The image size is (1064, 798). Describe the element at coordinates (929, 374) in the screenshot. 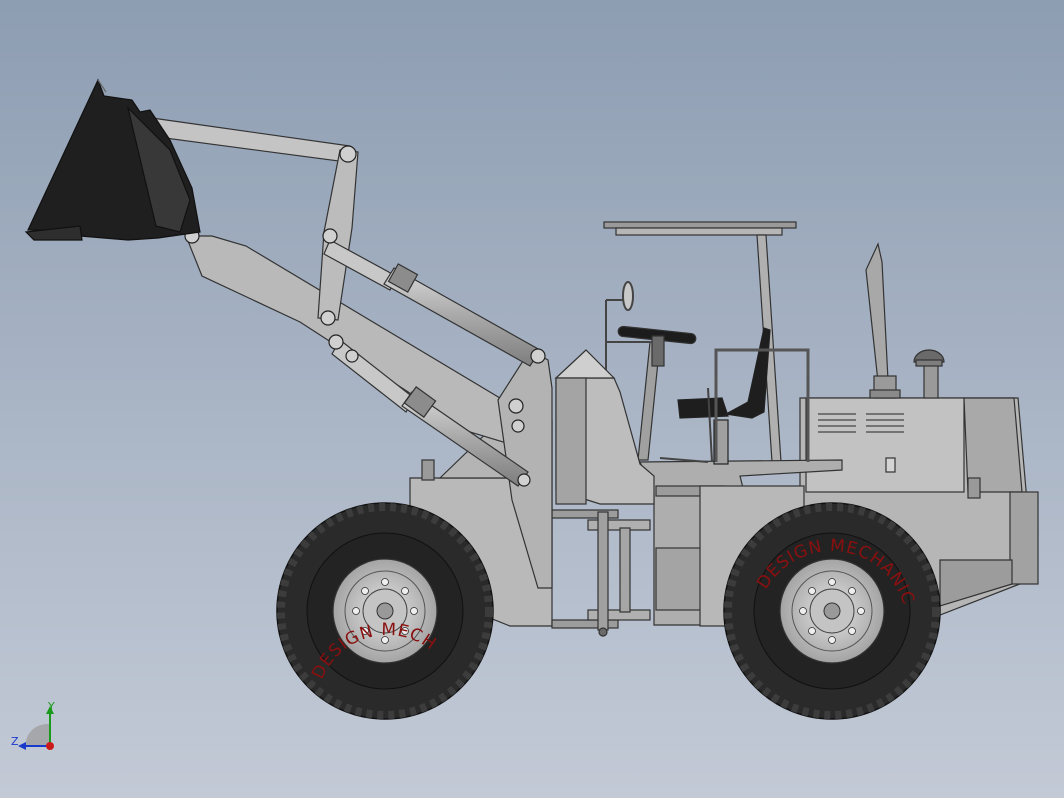

I see `air-intake` at that location.